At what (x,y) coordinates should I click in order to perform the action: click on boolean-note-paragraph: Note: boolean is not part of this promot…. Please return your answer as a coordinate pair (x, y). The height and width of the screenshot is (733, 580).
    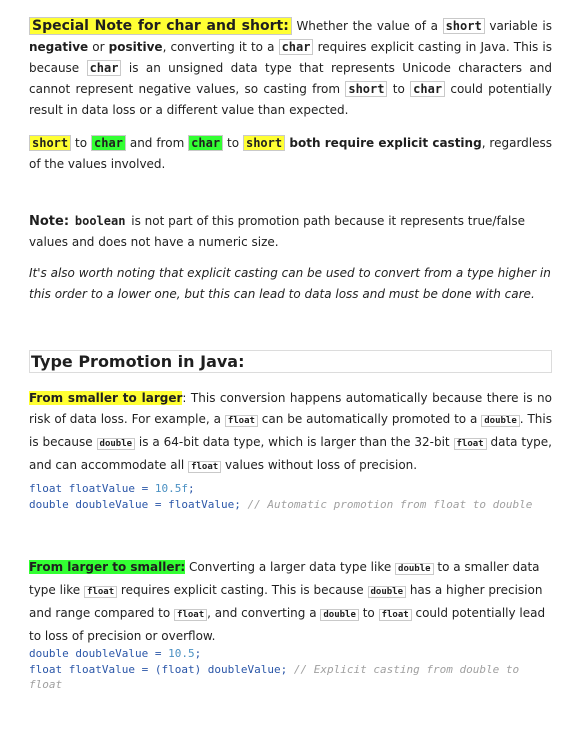
    Looking at the image, I should click on (277, 231).